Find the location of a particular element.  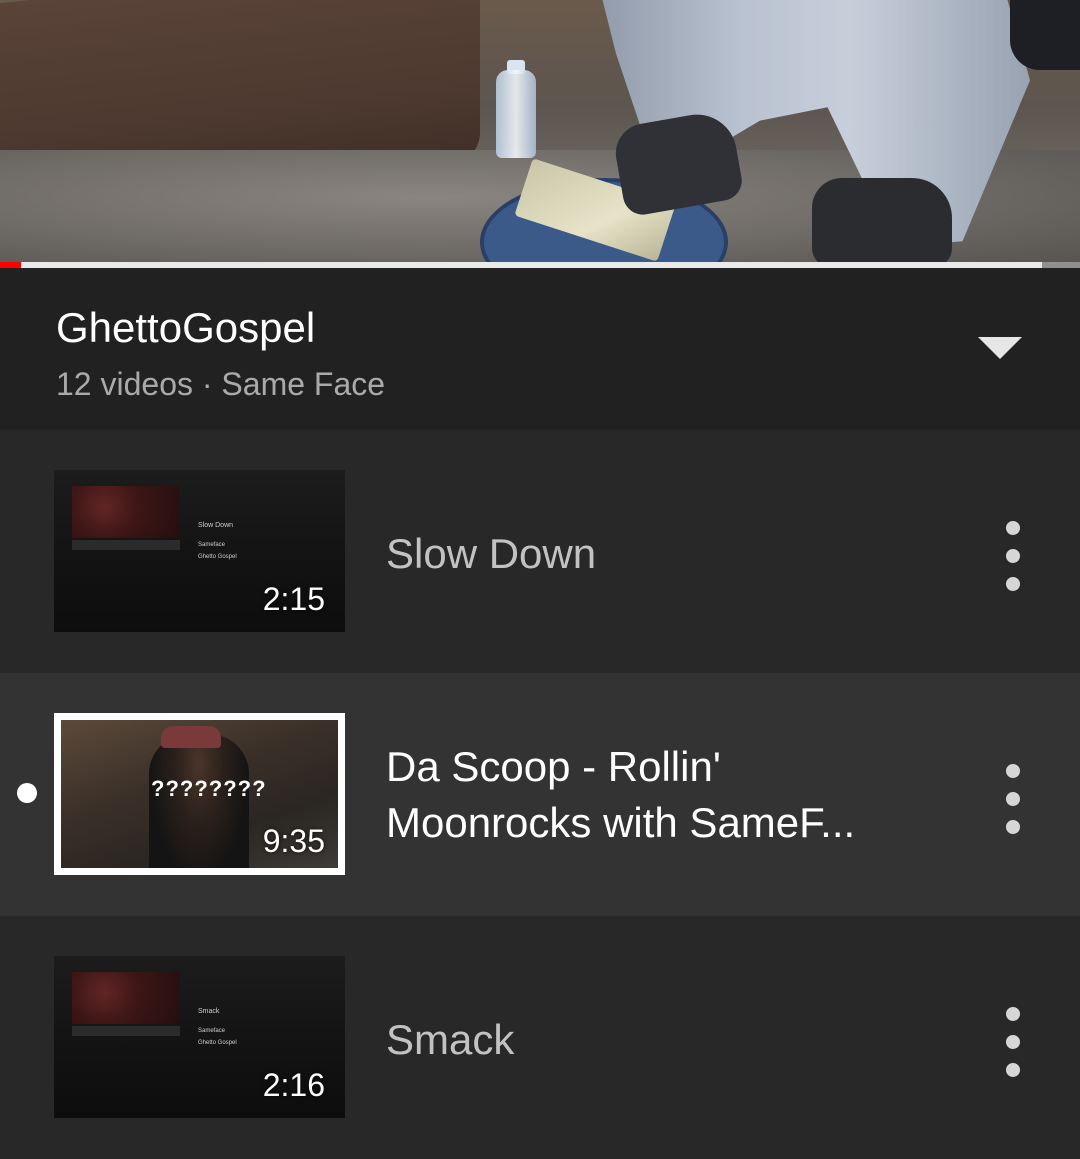

video-title: Slow Down is located at coordinates (656, 554).